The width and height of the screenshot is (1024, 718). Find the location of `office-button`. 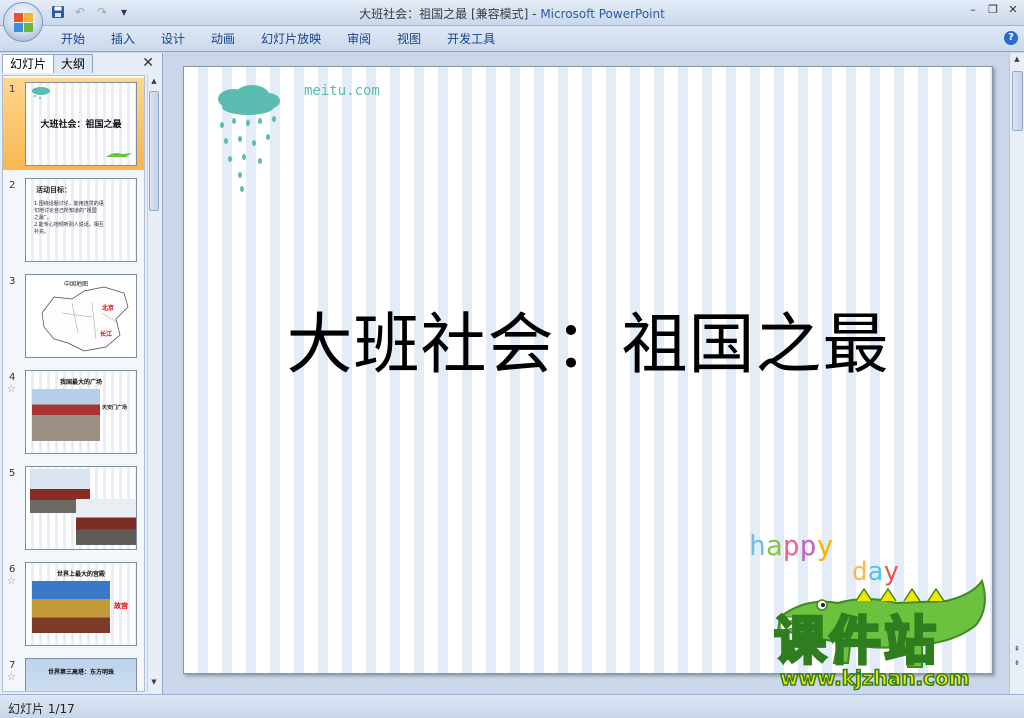

office-button is located at coordinates (23, 22).